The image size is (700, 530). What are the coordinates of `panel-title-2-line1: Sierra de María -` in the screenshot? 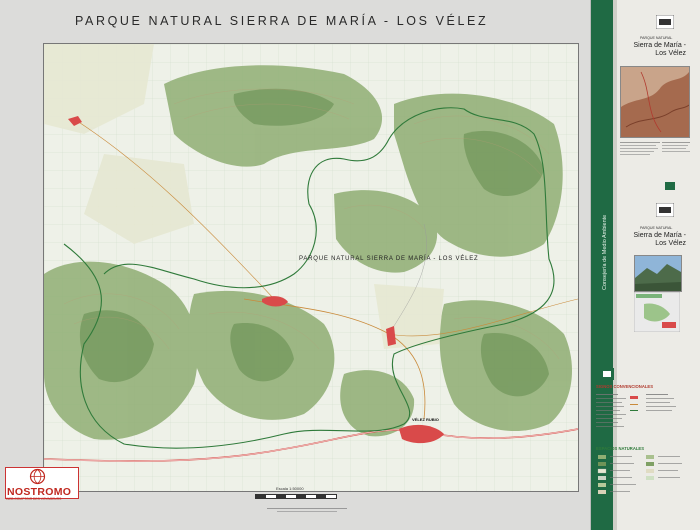 It's located at (659, 235).